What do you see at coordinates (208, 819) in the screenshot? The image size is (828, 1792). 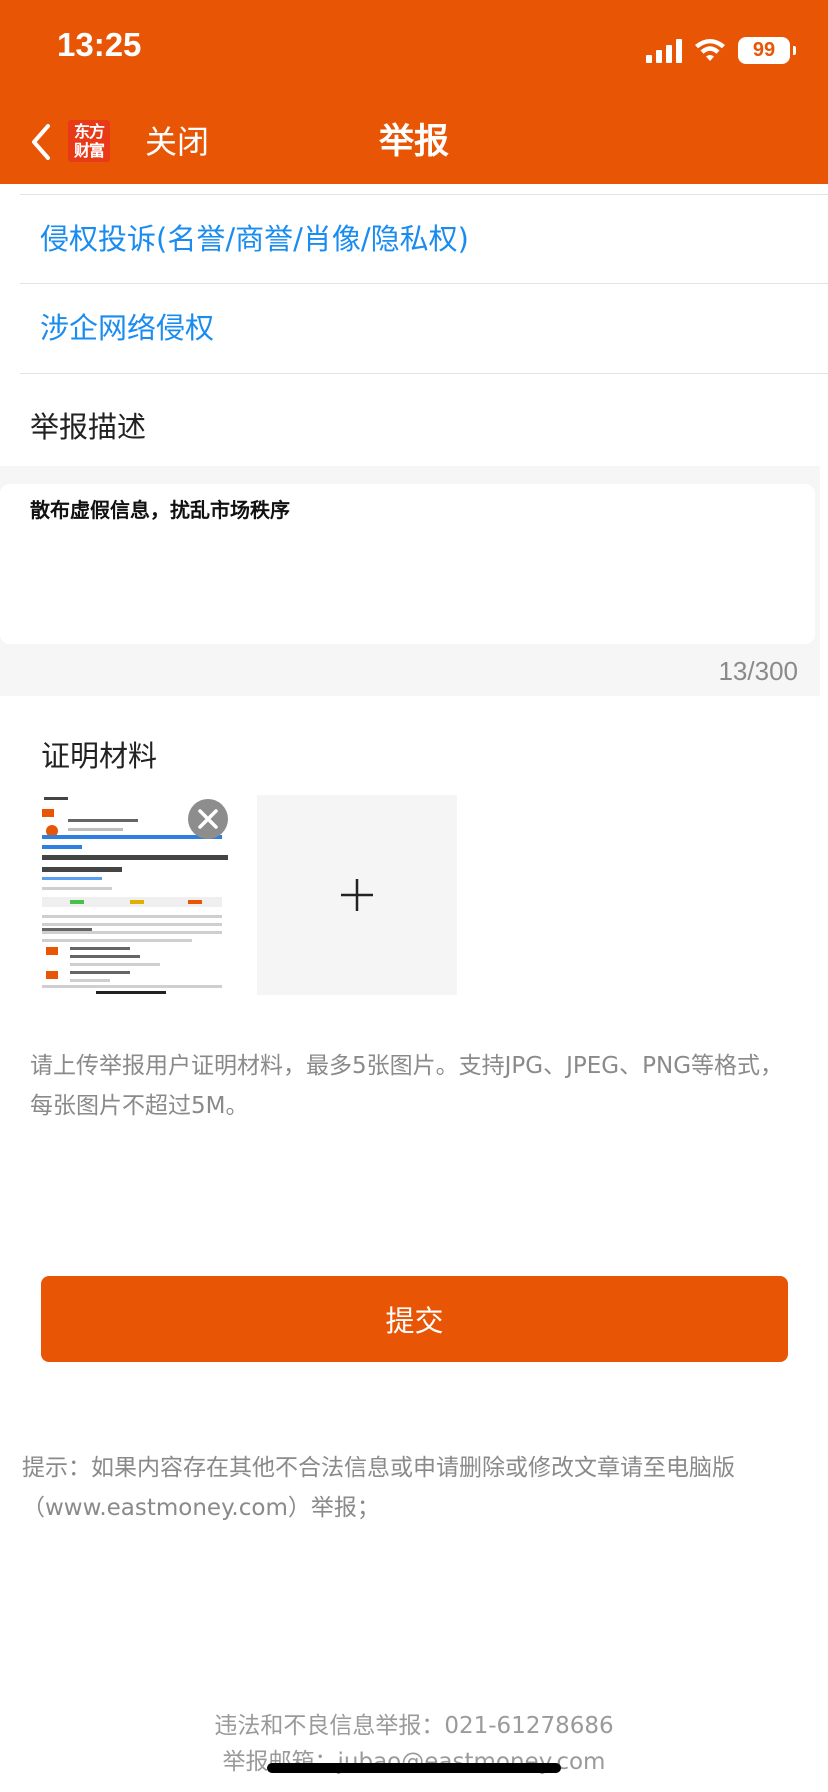 I see `close-icon` at bounding box center [208, 819].